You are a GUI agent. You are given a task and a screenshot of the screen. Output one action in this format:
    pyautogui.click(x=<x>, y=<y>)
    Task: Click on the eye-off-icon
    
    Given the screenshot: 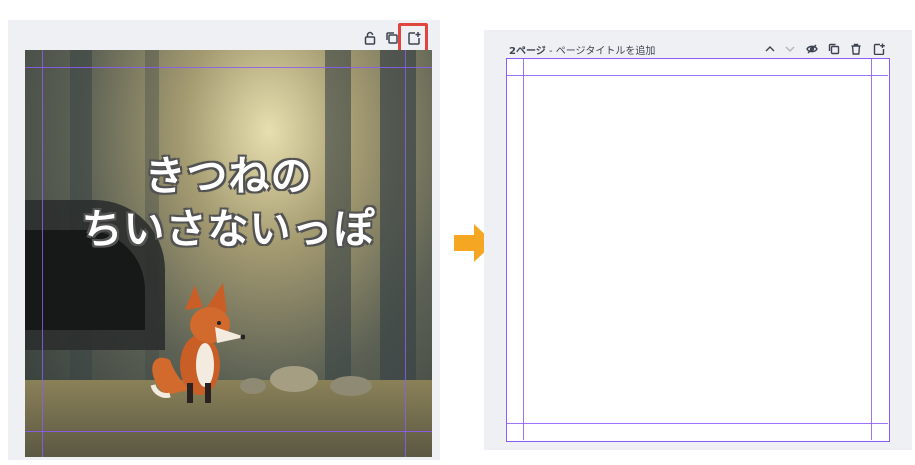 What is the action you would take?
    pyautogui.click(x=813, y=47)
    